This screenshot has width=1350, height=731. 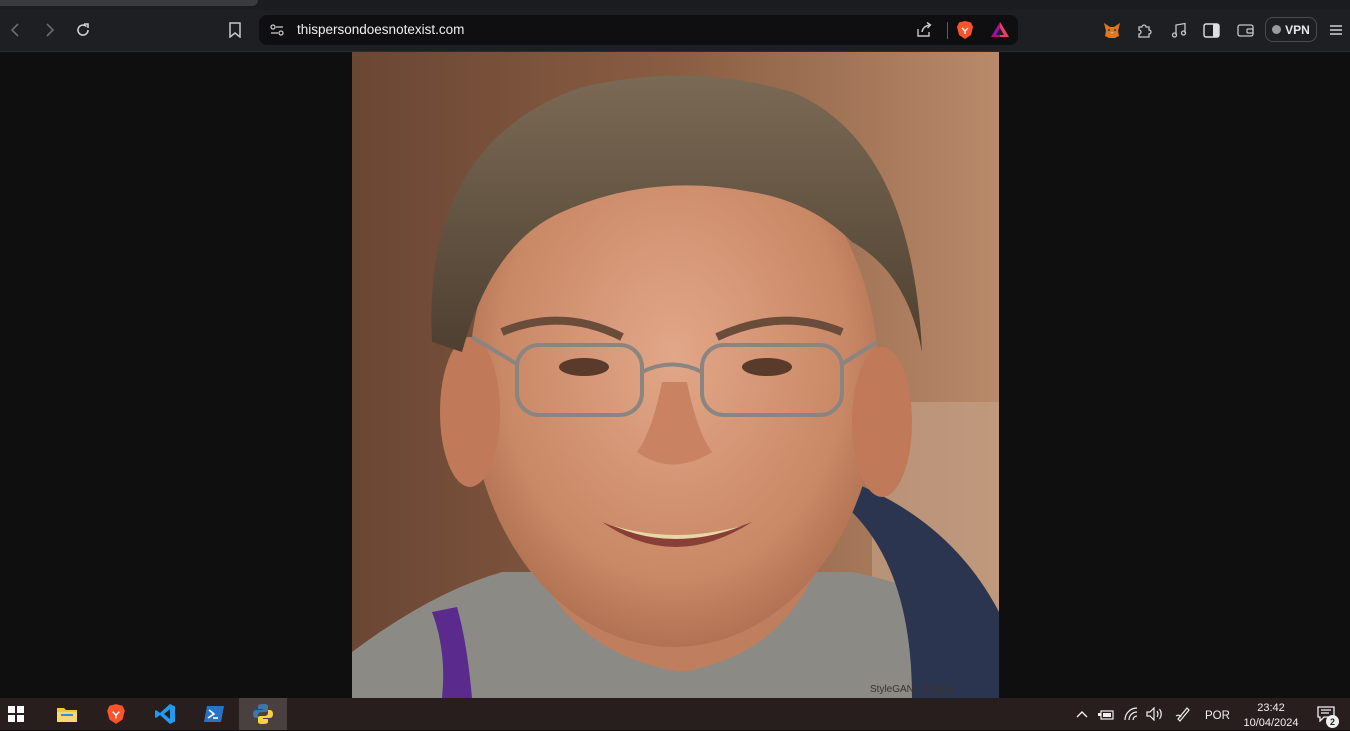 I want to click on address-separator, so click(x=947, y=30).